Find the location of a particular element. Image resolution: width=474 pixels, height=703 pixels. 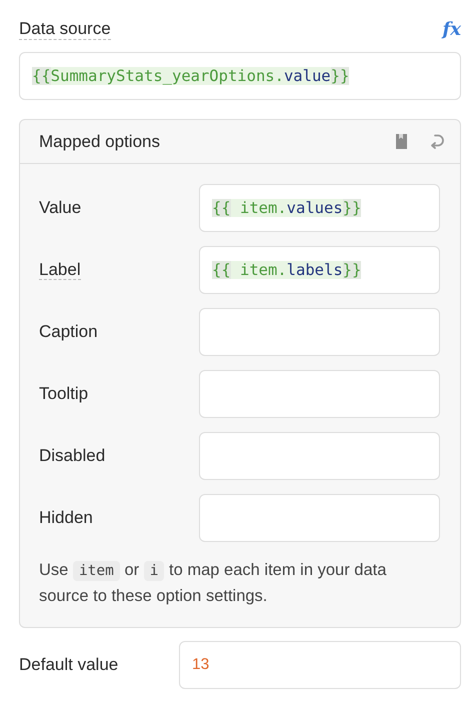

reset-icon is located at coordinates (437, 141).